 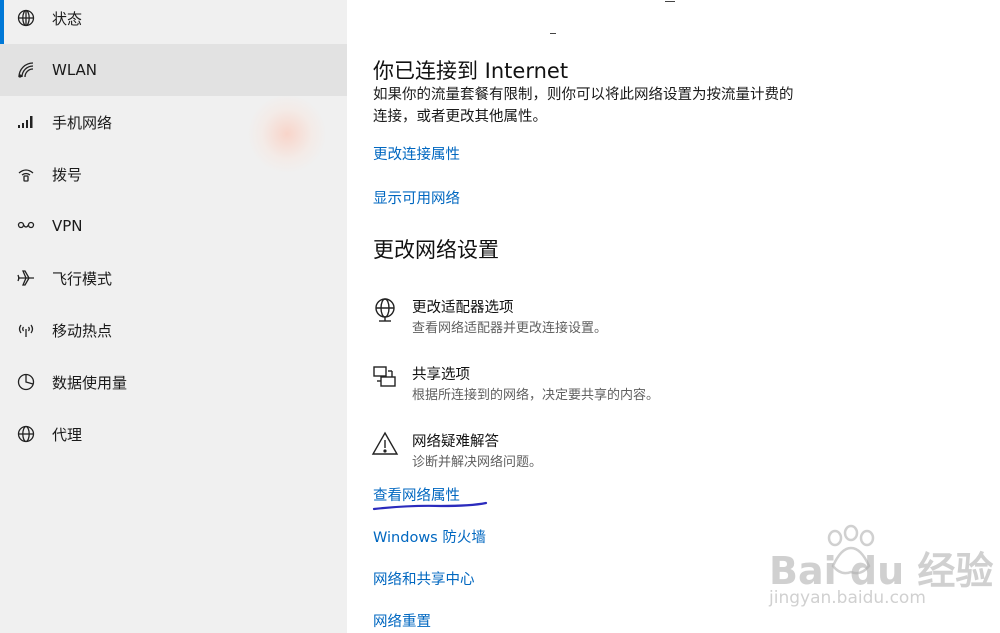 What do you see at coordinates (82, 278) in the screenshot?
I see `sidebar-item-label: 飞行模式` at bounding box center [82, 278].